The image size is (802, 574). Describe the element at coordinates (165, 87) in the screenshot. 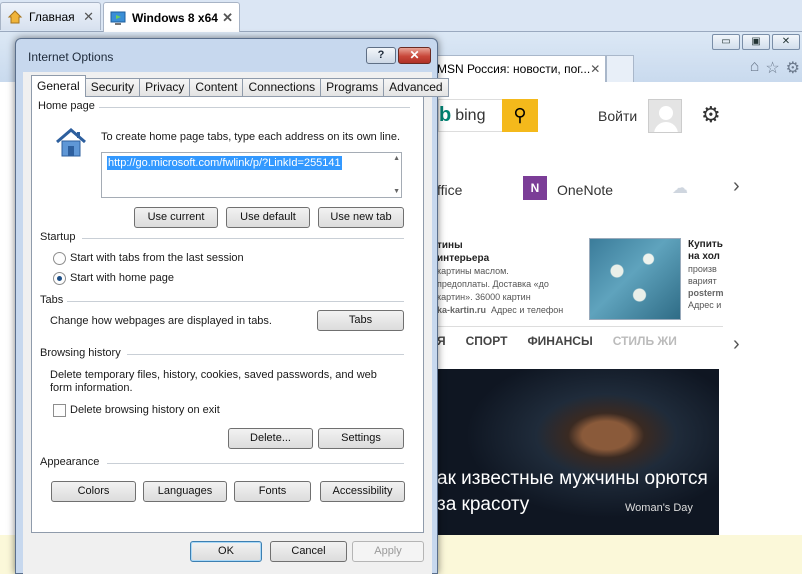

I see `tab-privacy: Privacy` at that location.